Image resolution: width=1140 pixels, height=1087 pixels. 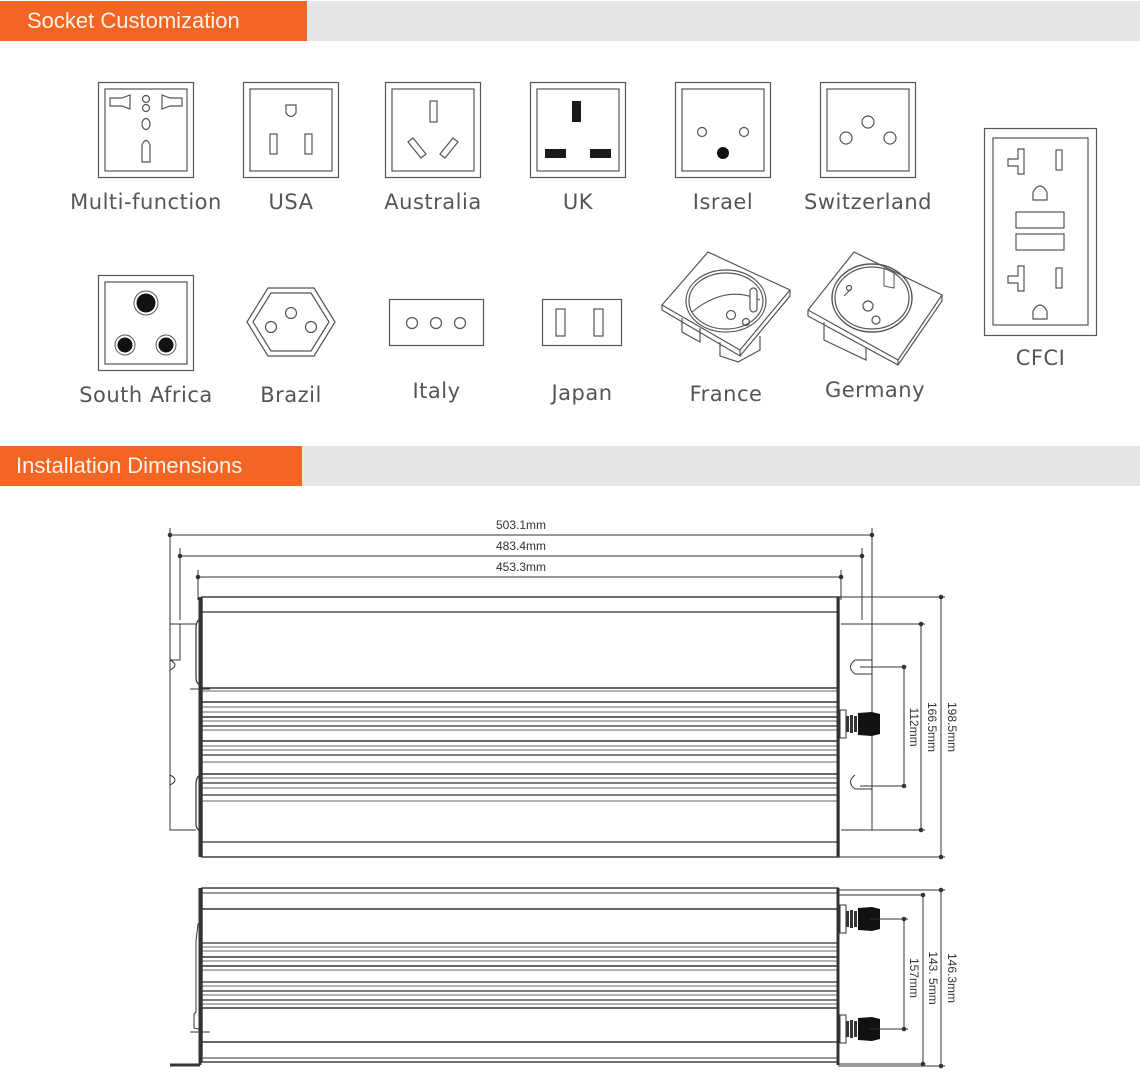 I want to click on side-view-drawing, so click(x=557, y=977).